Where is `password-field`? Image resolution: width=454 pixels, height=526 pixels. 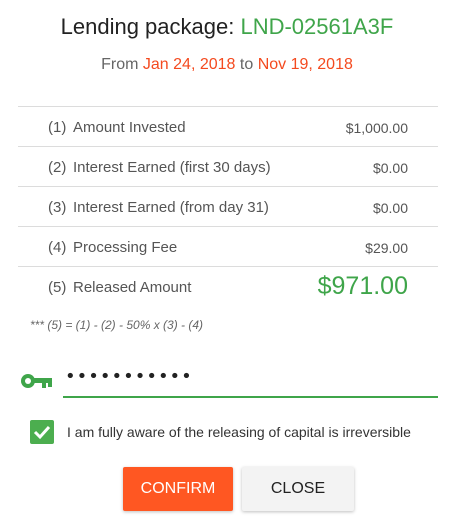
password-field is located at coordinates (250, 380).